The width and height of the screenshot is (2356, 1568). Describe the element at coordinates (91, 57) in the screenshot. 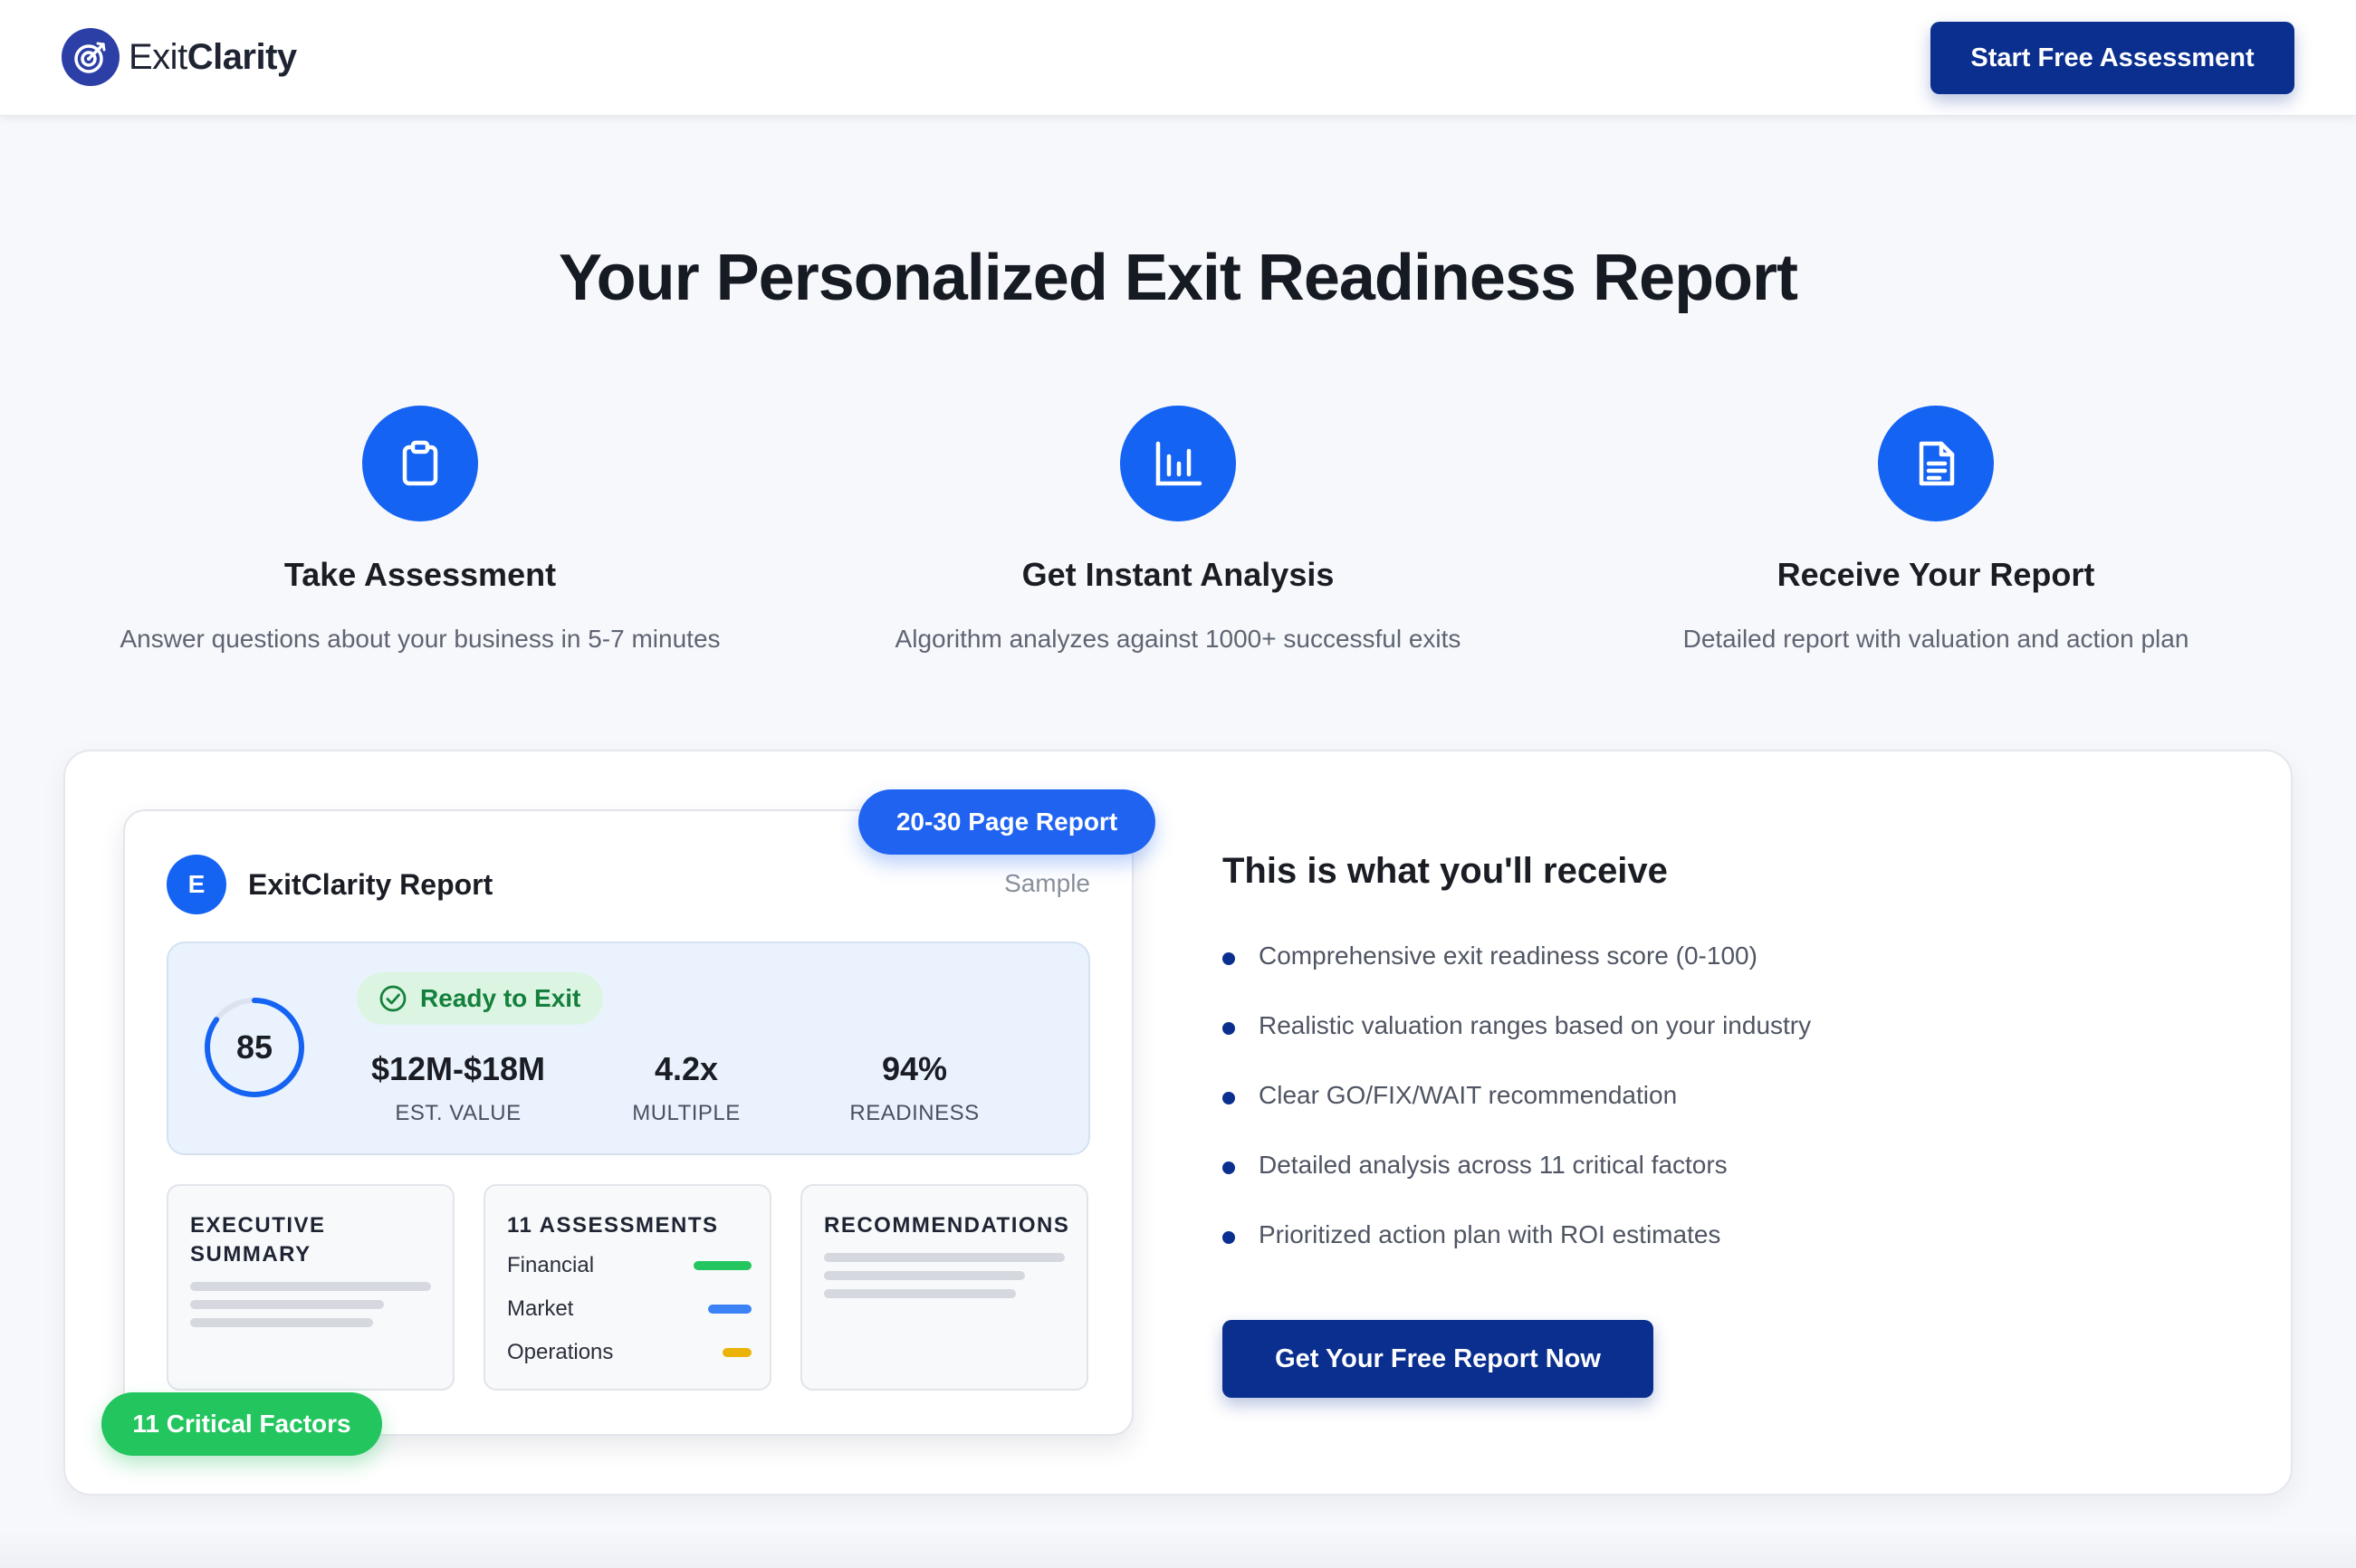

I see `target-arrow-icon` at that location.